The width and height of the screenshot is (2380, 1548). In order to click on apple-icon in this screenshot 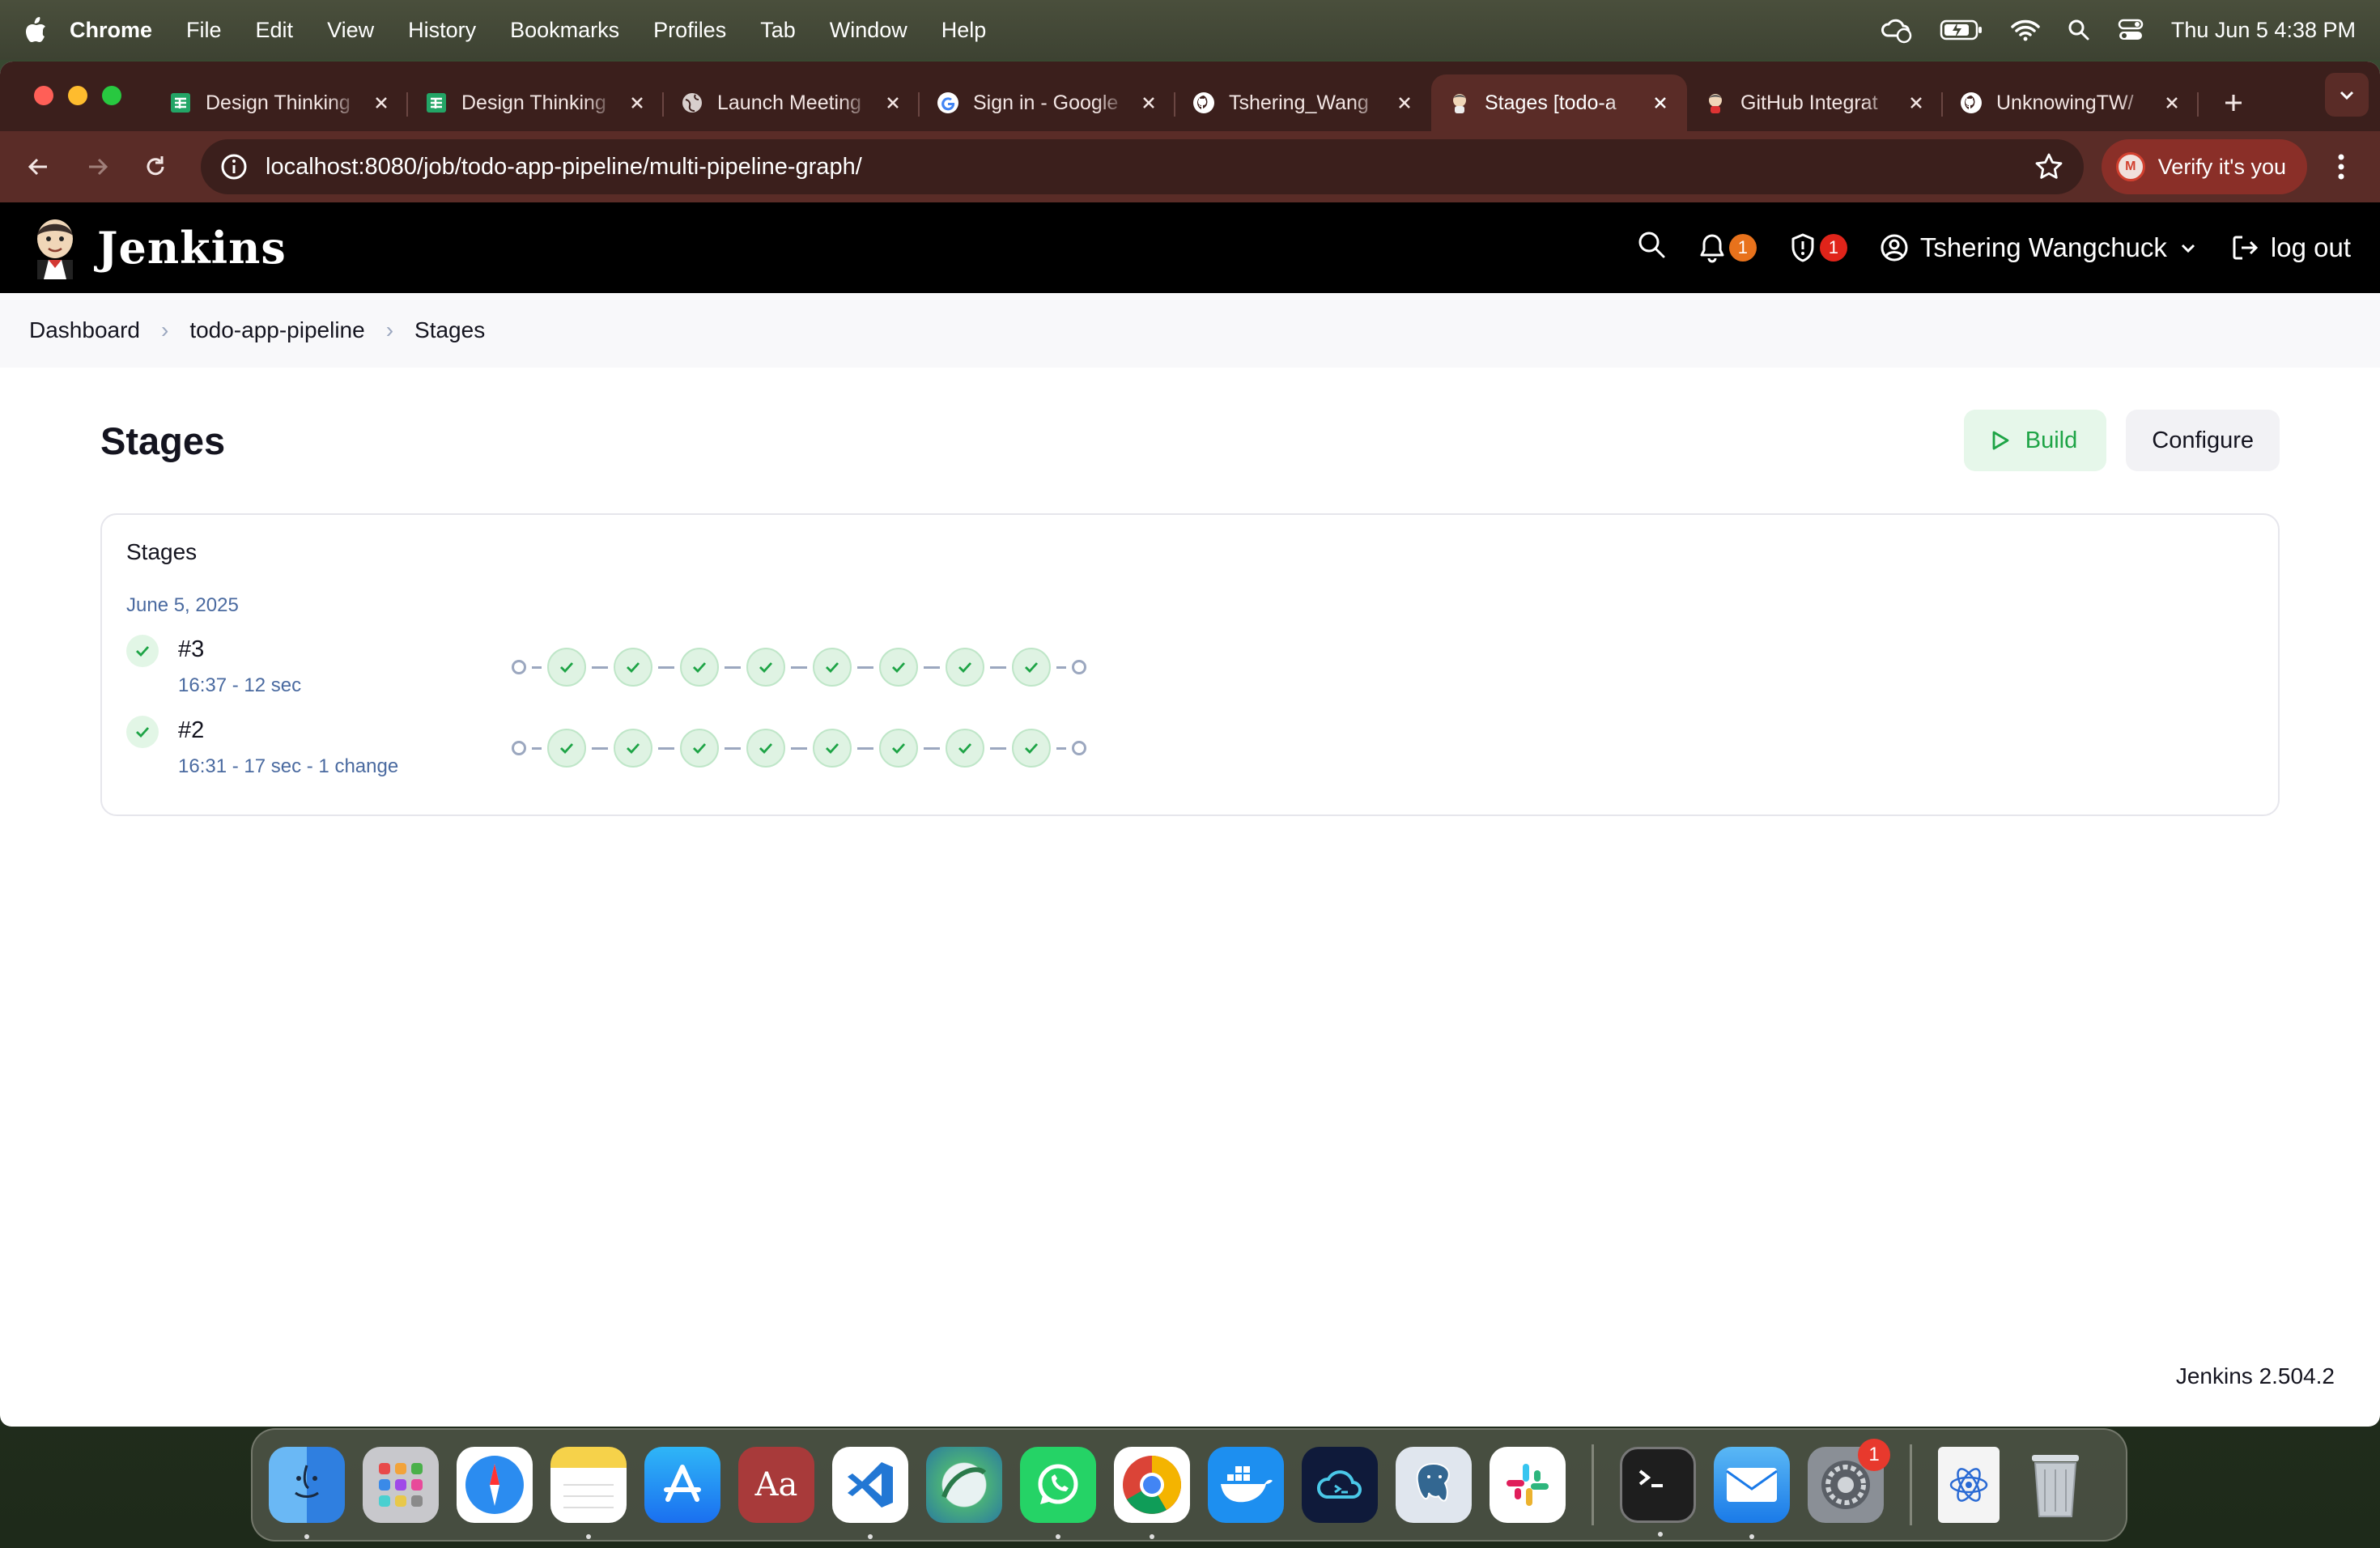, I will do `click(37, 30)`.